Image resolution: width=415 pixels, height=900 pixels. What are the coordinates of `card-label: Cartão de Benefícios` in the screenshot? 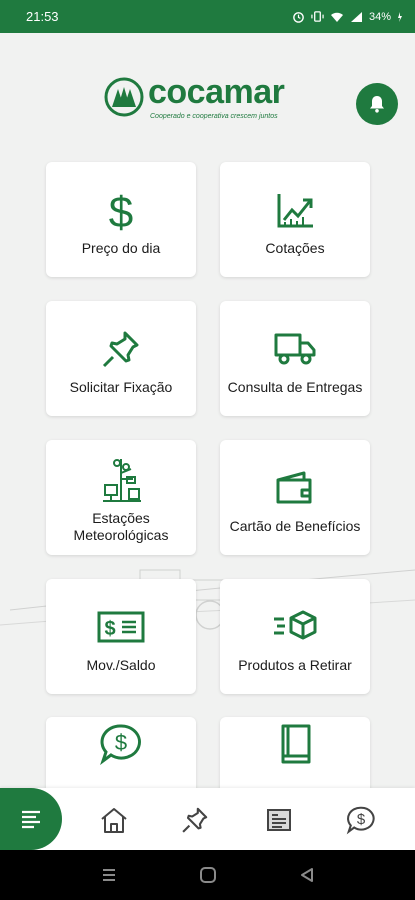 It's located at (295, 526).